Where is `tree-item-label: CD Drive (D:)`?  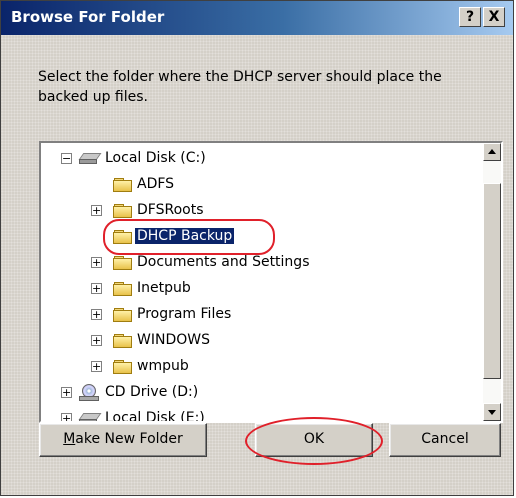
tree-item-label: CD Drive (D:) is located at coordinates (152, 392).